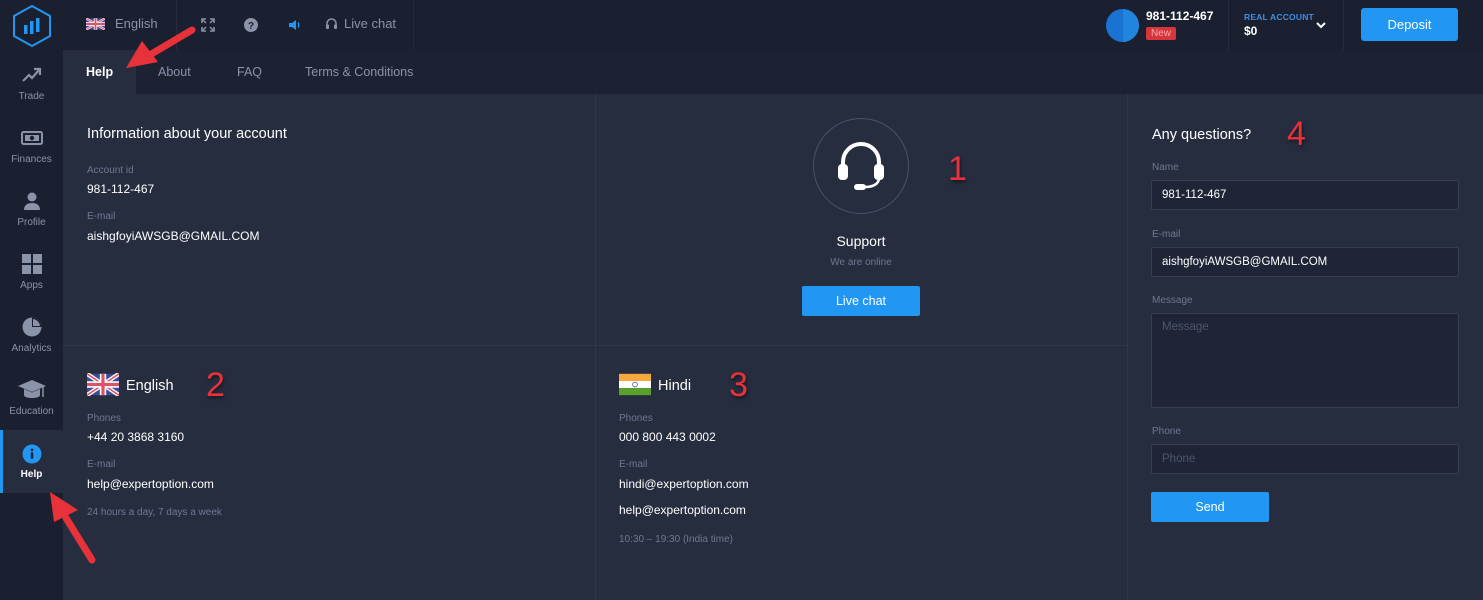 The width and height of the screenshot is (1483, 600). Describe the element at coordinates (359, 72) in the screenshot. I see `tab-terms: Terms & Conditions` at that location.